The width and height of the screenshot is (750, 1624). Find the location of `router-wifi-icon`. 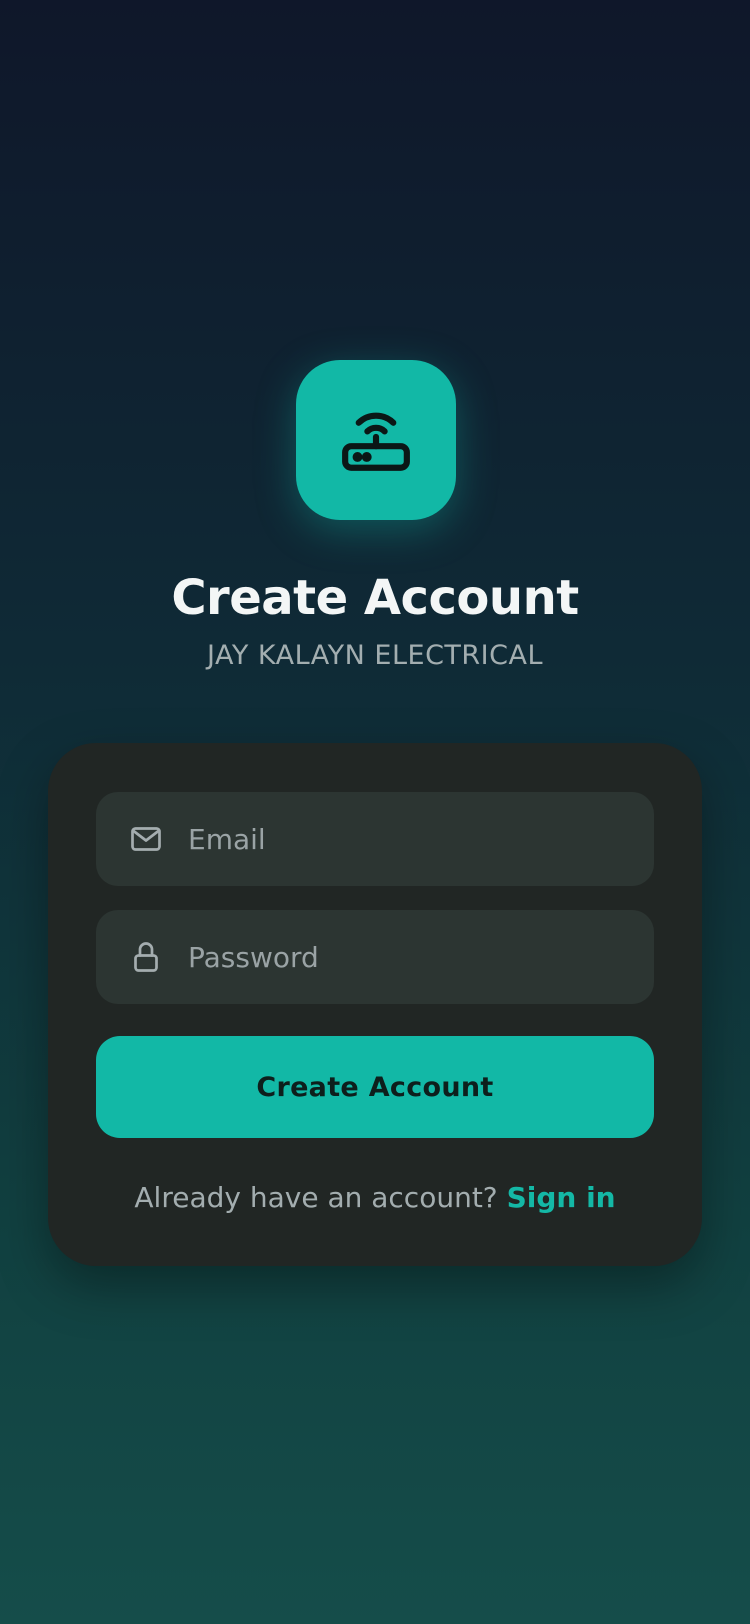

router-wifi-icon is located at coordinates (376, 441).